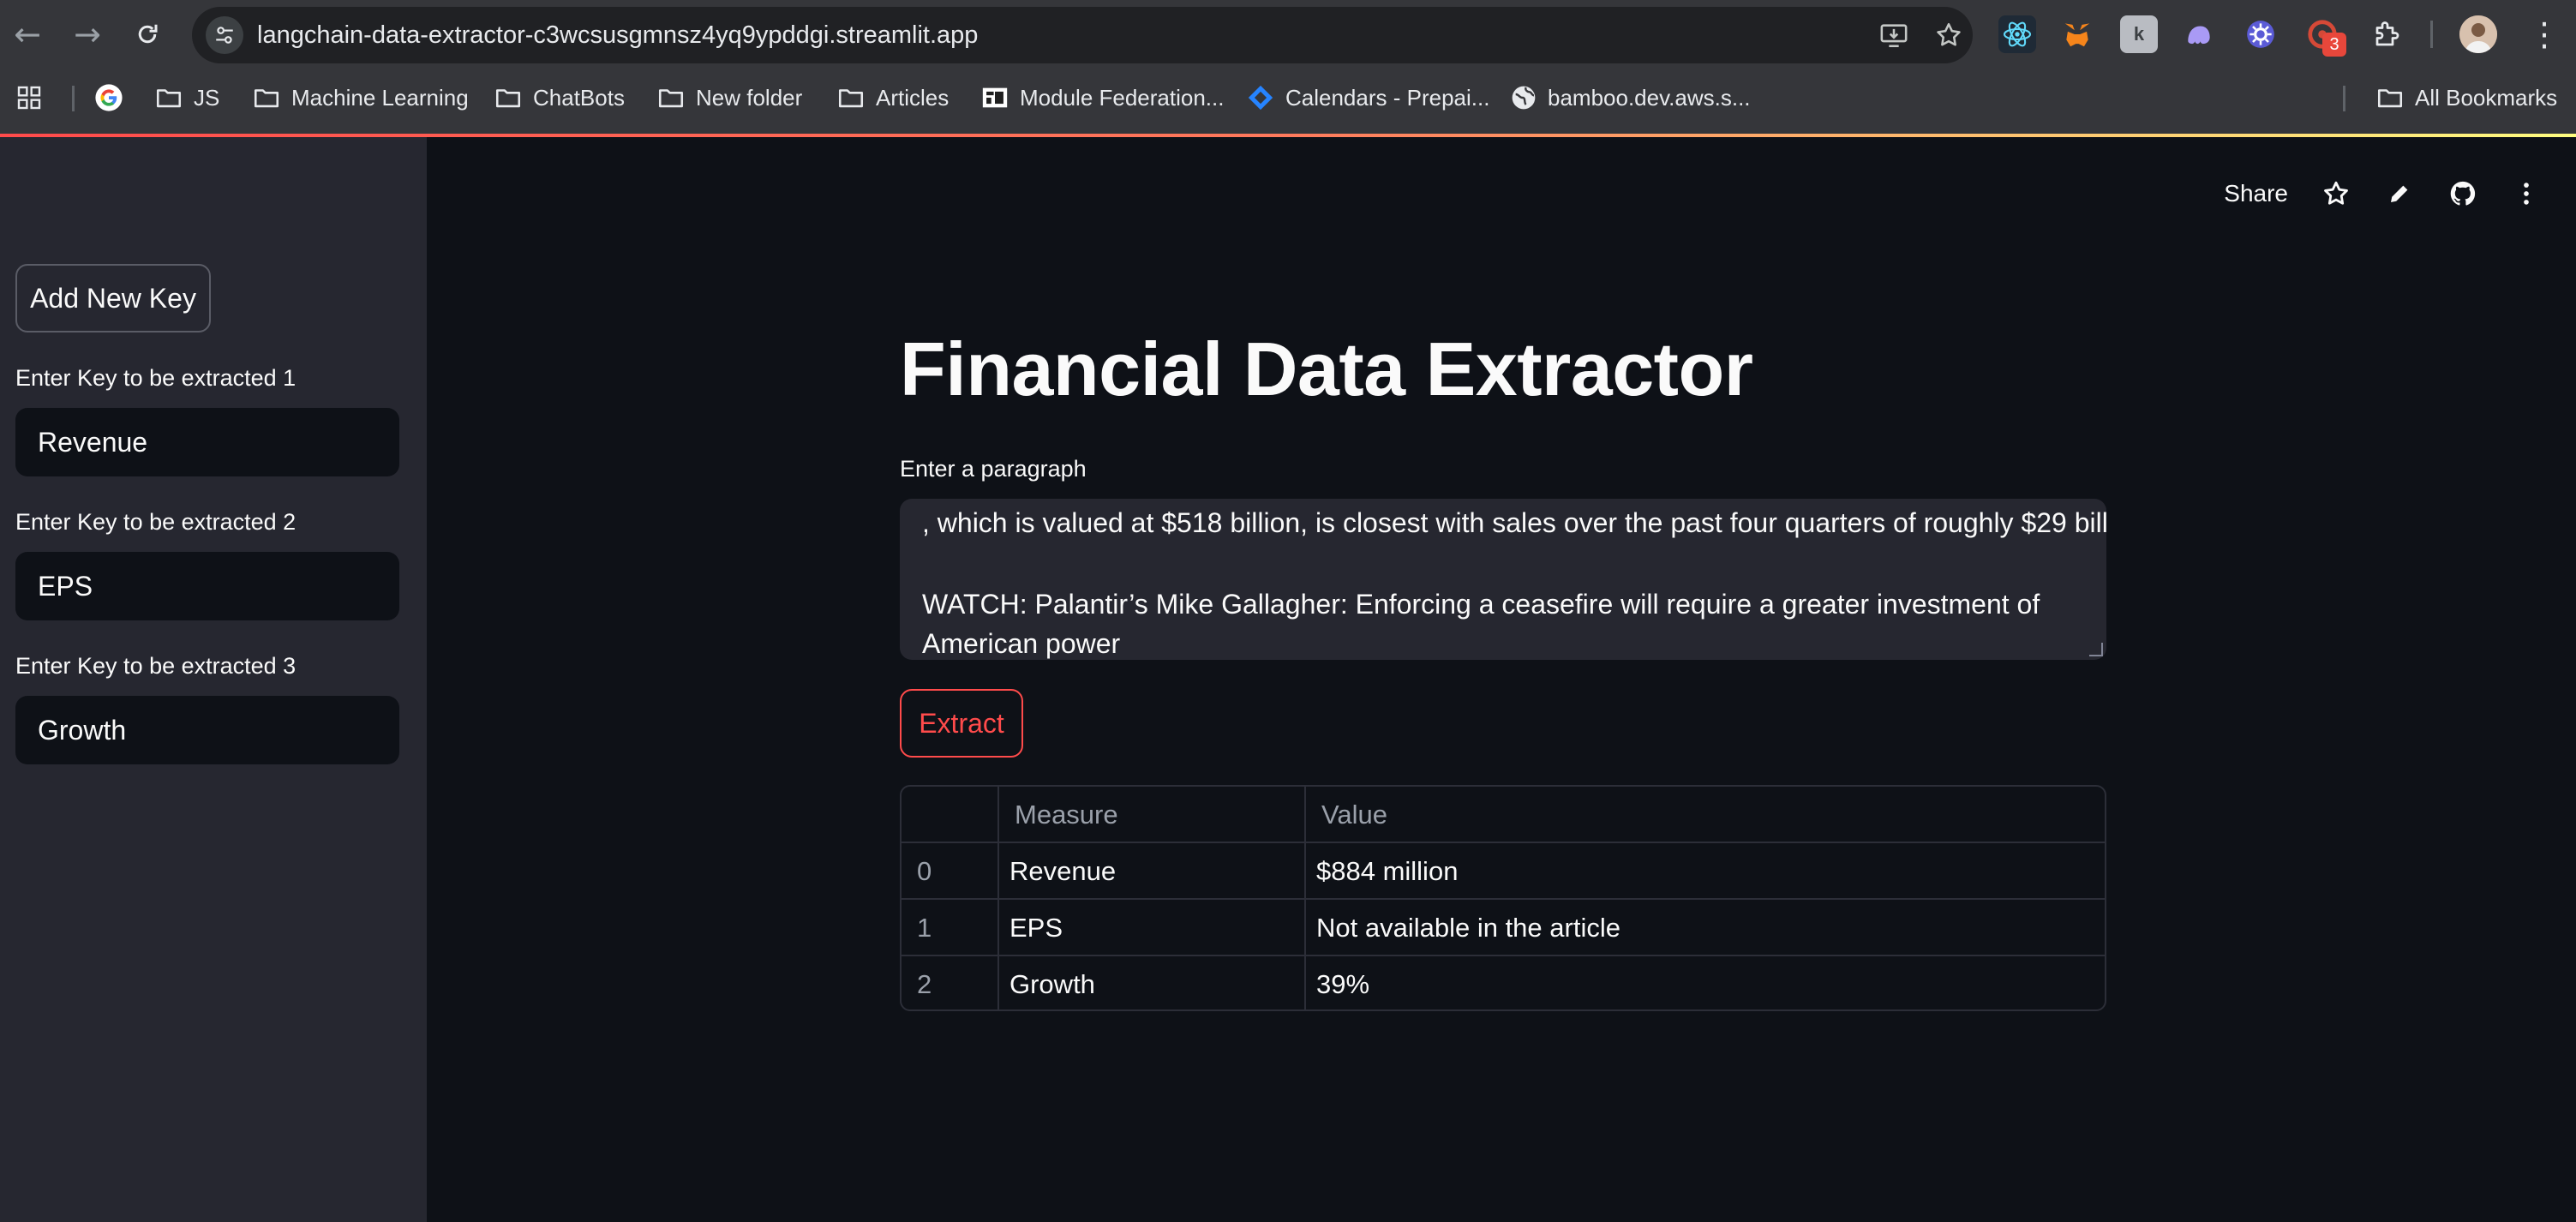 Image resolution: width=2576 pixels, height=1222 pixels. What do you see at coordinates (924, 928) in the screenshot?
I see `row-index: 1` at bounding box center [924, 928].